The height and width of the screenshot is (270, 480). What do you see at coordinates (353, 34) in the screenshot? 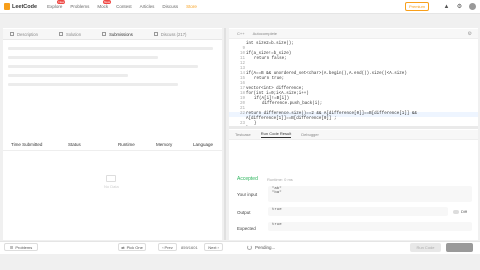
I see `editor-toolbar: C++ Autocomplete ⚙` at bounding box center [353, 34].